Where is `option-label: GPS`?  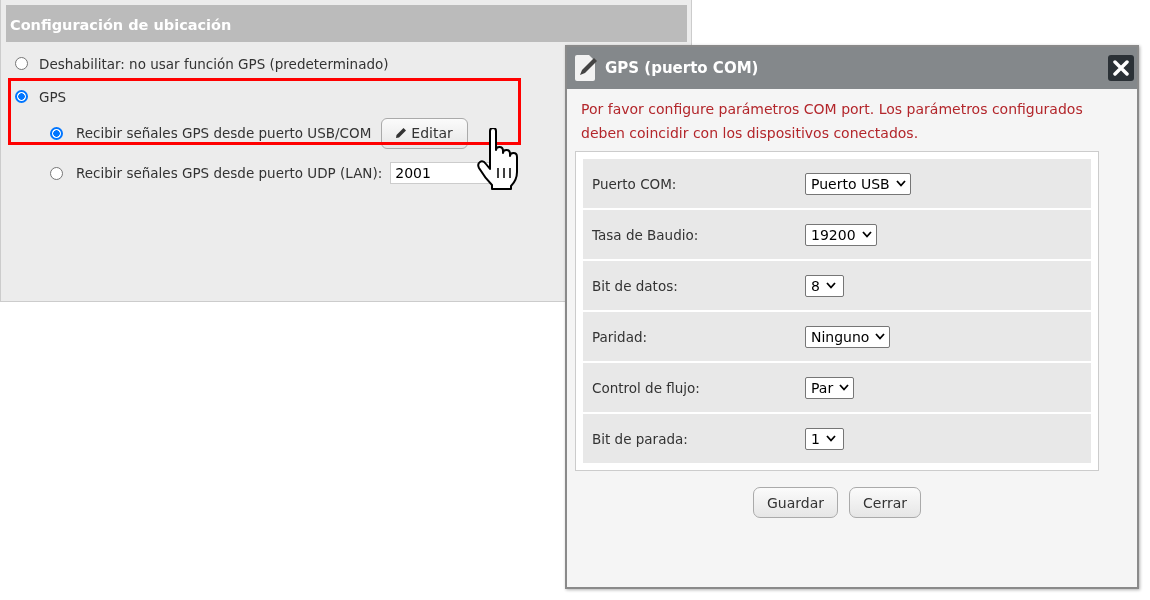 option-label: GPS is located at coordinates (53, 96).